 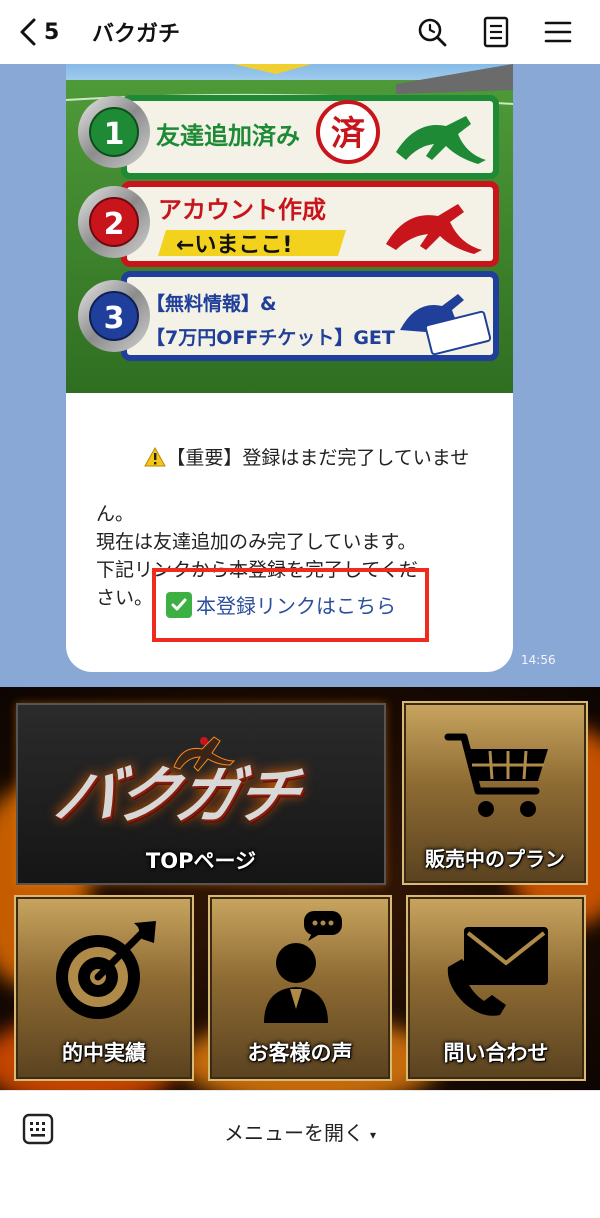 I want to click on step-3-number: 3, so click(x=114, y=318).